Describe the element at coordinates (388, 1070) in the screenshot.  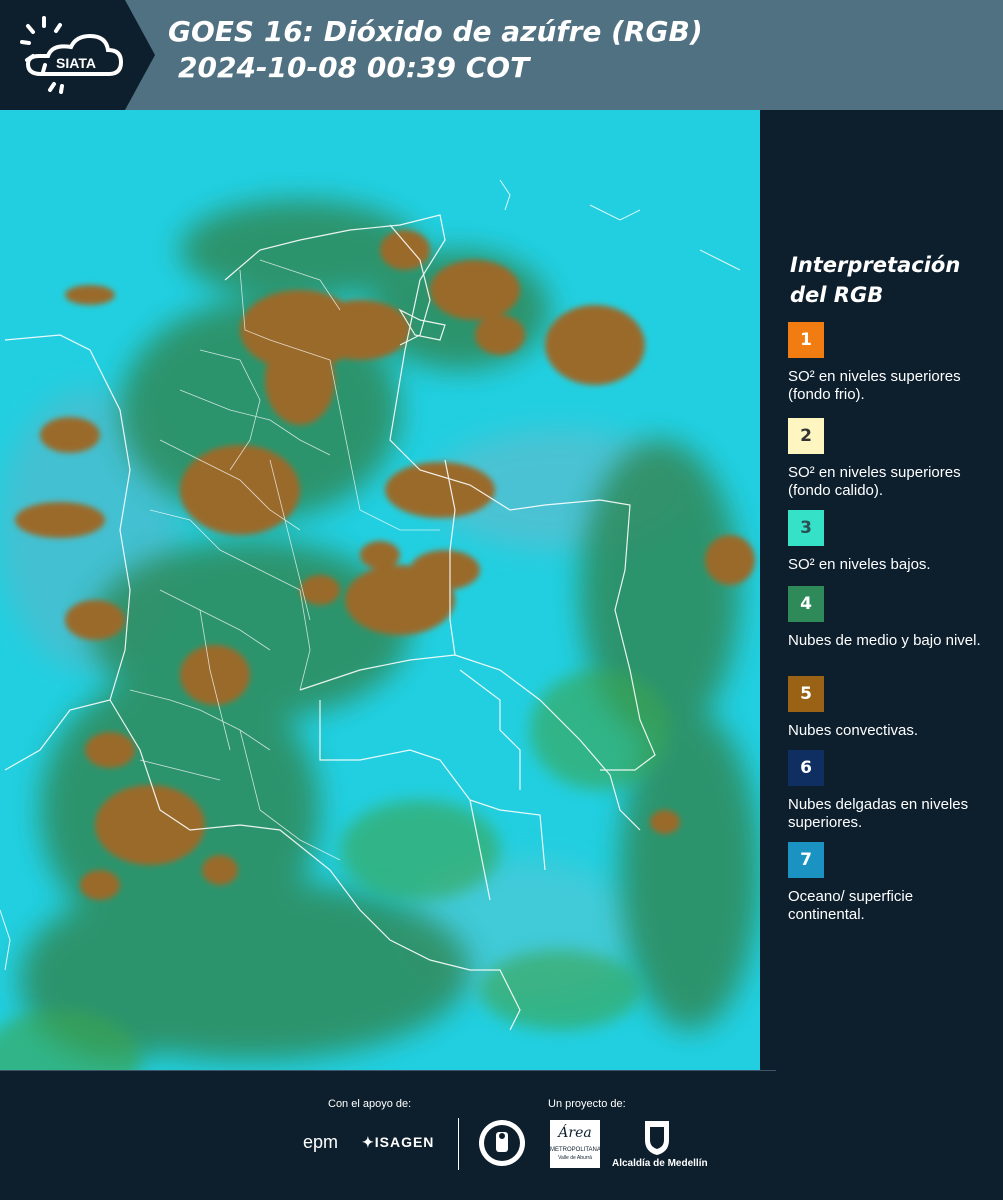
I see `footer-divider-line` at that location.